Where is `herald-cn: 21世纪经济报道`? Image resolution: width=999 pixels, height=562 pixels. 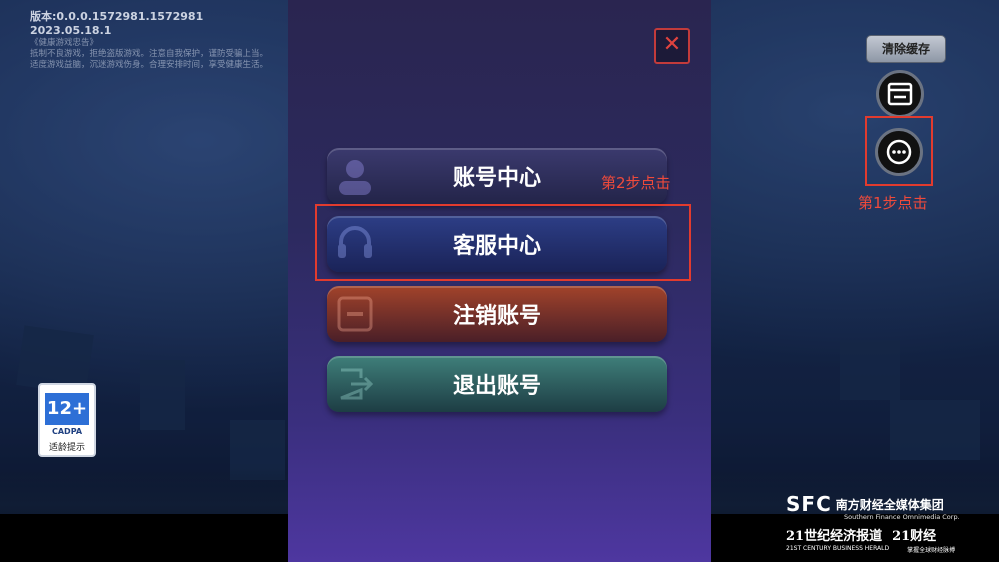
herald-cn: 21世纪经济报道 is located at coordinates (834, 536).